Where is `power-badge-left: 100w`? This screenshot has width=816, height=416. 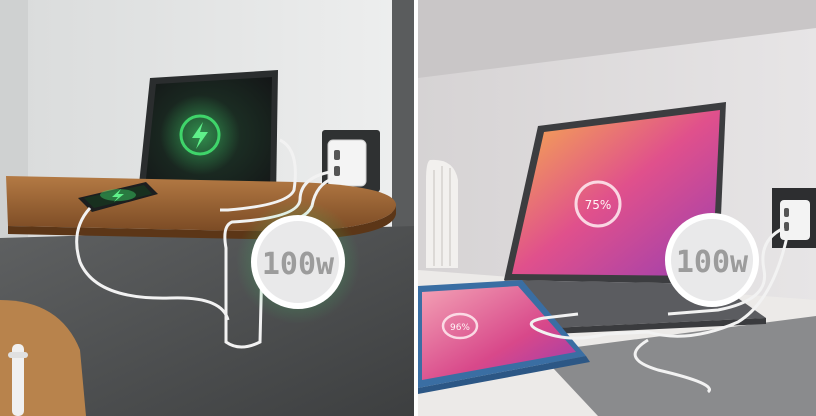 power-badge-left: 100w is located at coordinates (298, 262).